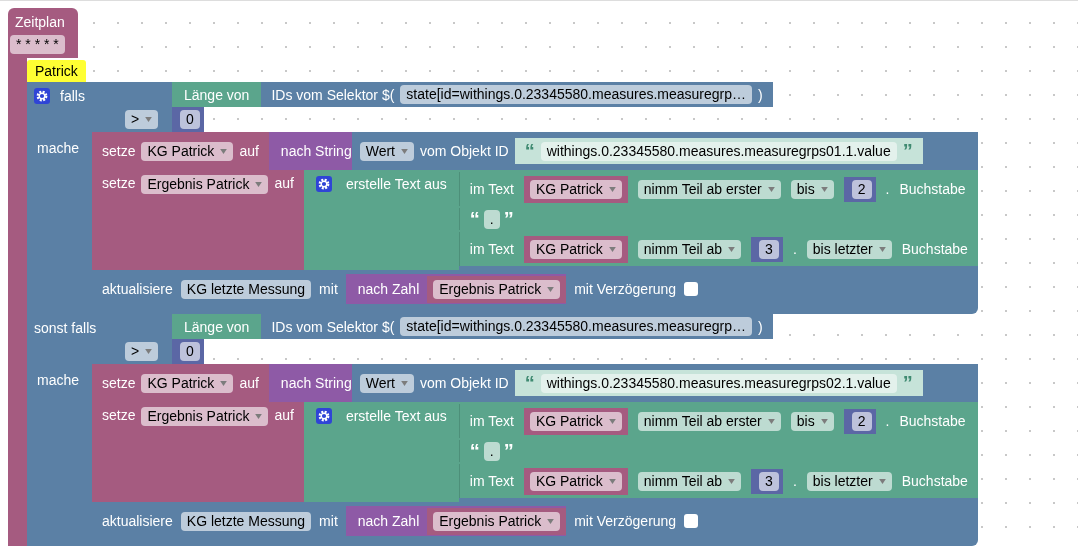 The image size is (1078, 548). What do you see at coordinates (464, 383) in the screenshot?
I see `object-label: vom Objekt ID` at bounding box center [464, 383].